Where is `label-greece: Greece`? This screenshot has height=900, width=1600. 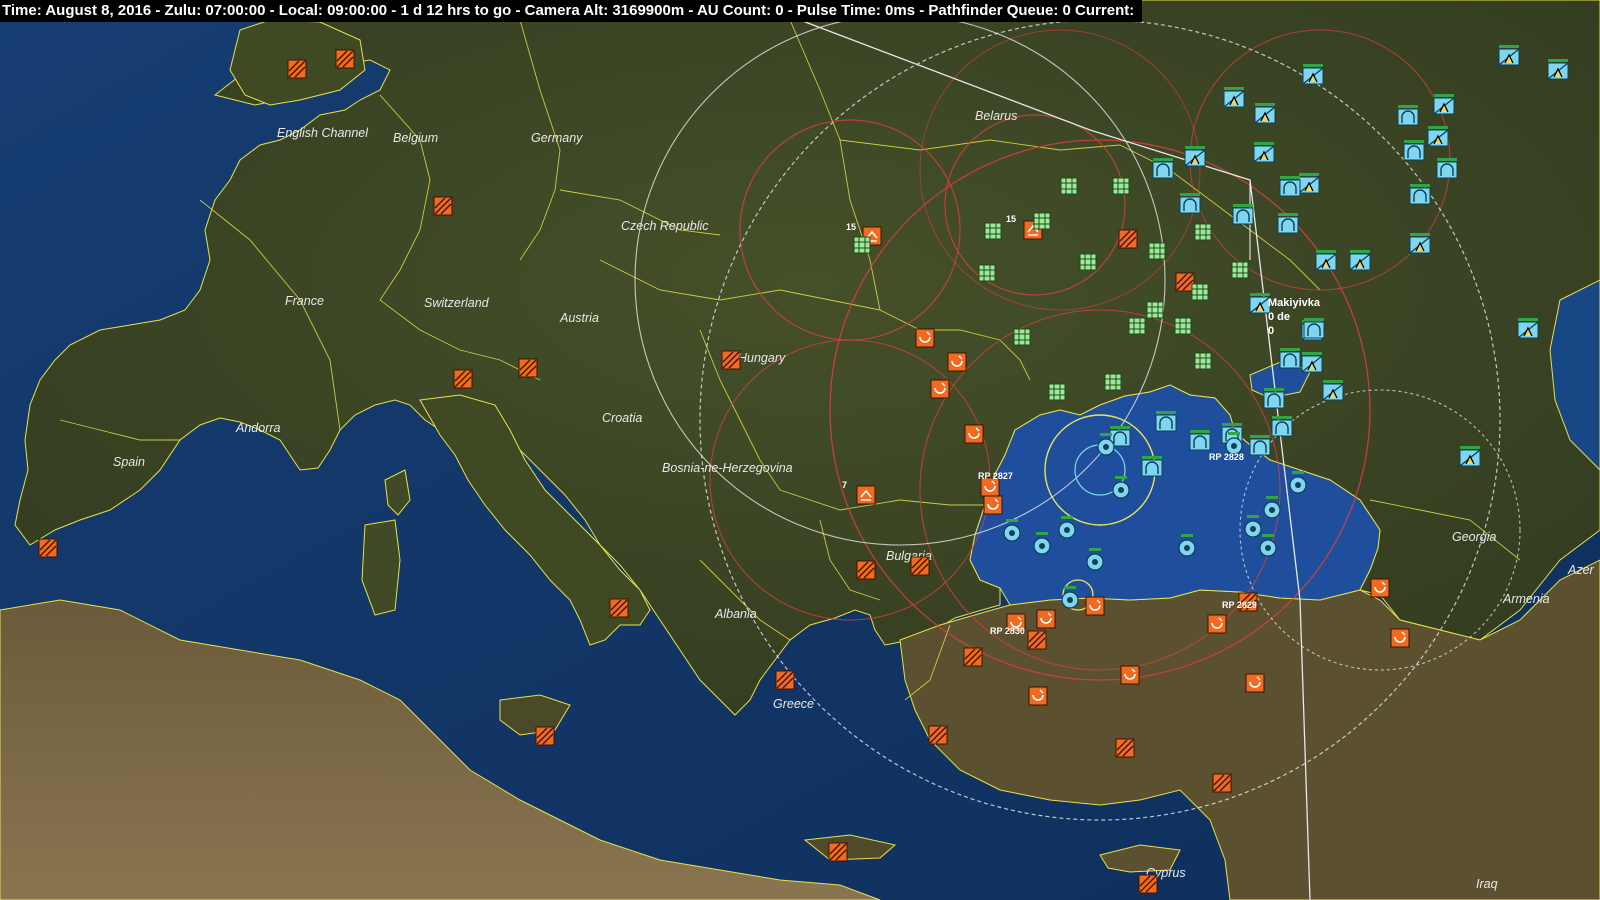
label-greece: Greece is located at coordinates (793, 704).